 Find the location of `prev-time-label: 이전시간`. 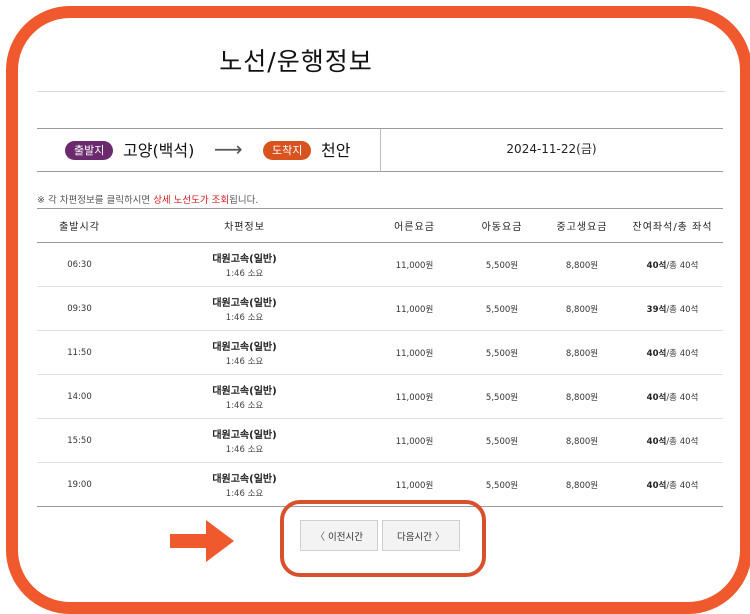

prev-time-label: 이전시간 is located at coordinates (345, 537).